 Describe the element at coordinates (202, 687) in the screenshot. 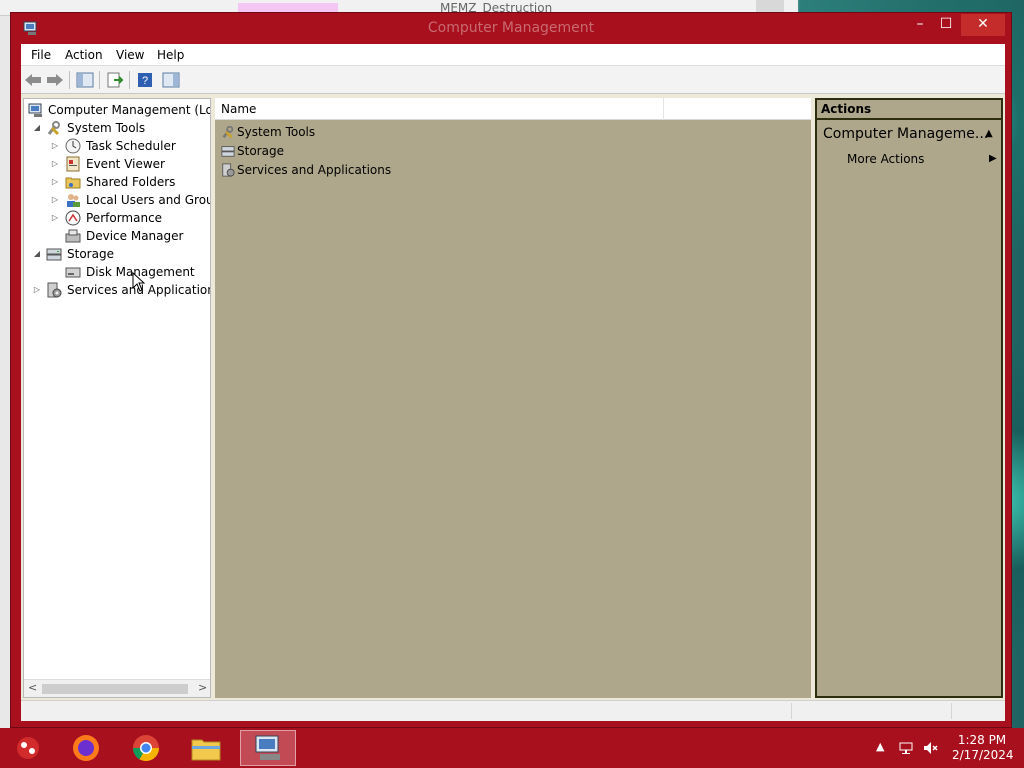

I see `scroll-right-icon: >` at that location.